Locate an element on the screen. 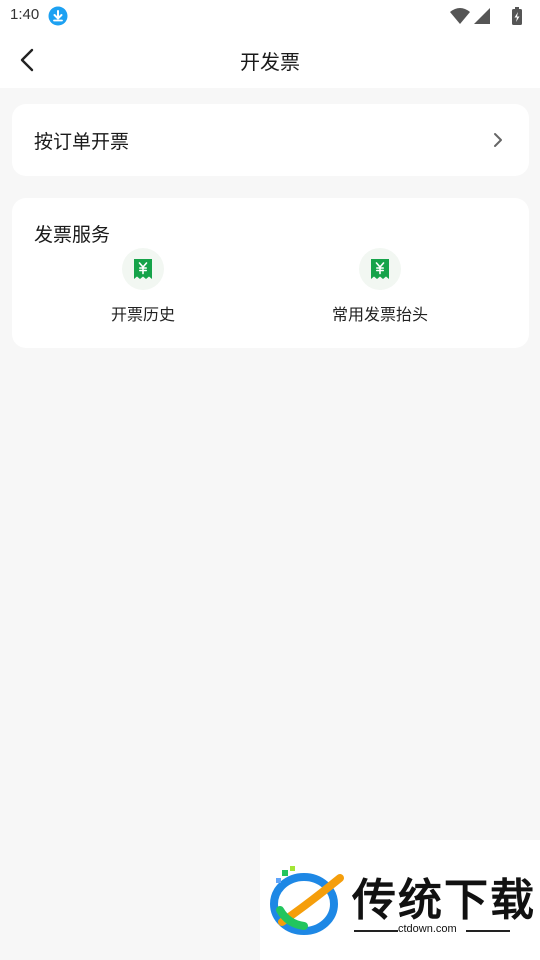  watermark-url: ctdown.com is located at coordinates (427, 929).